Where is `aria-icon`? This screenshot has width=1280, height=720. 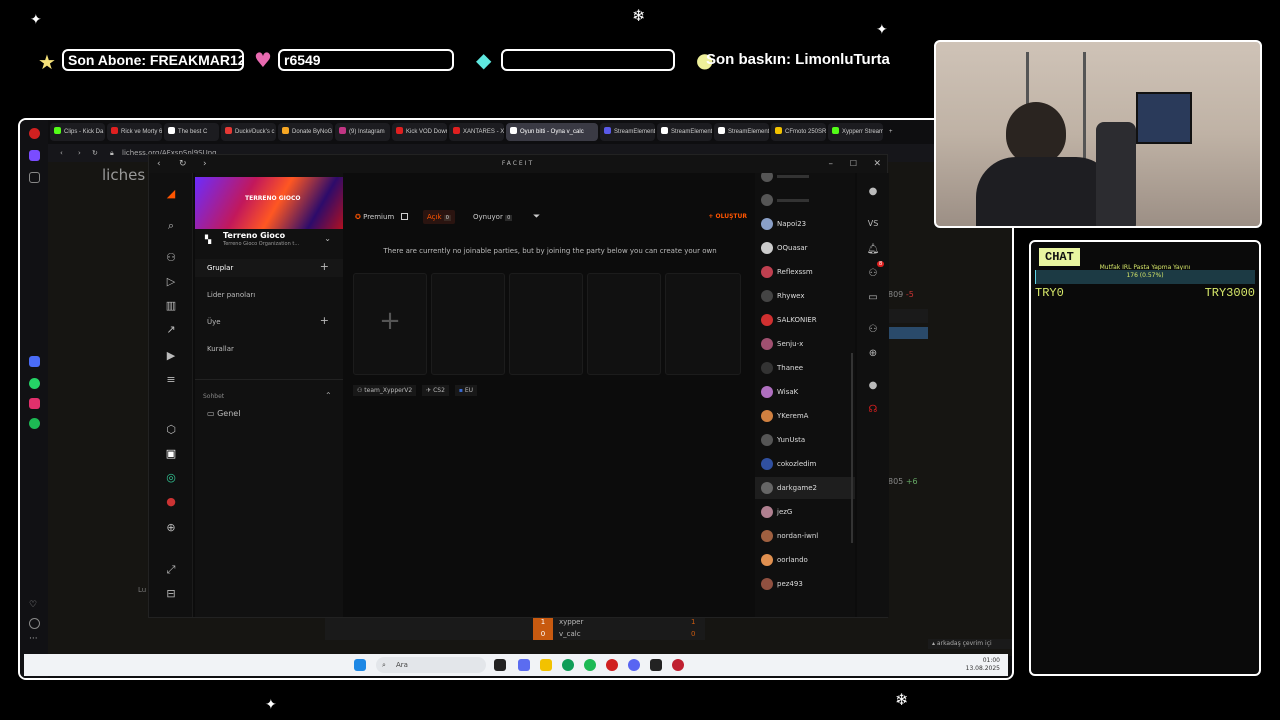 aria-icon is located at coordinates (34, 361).